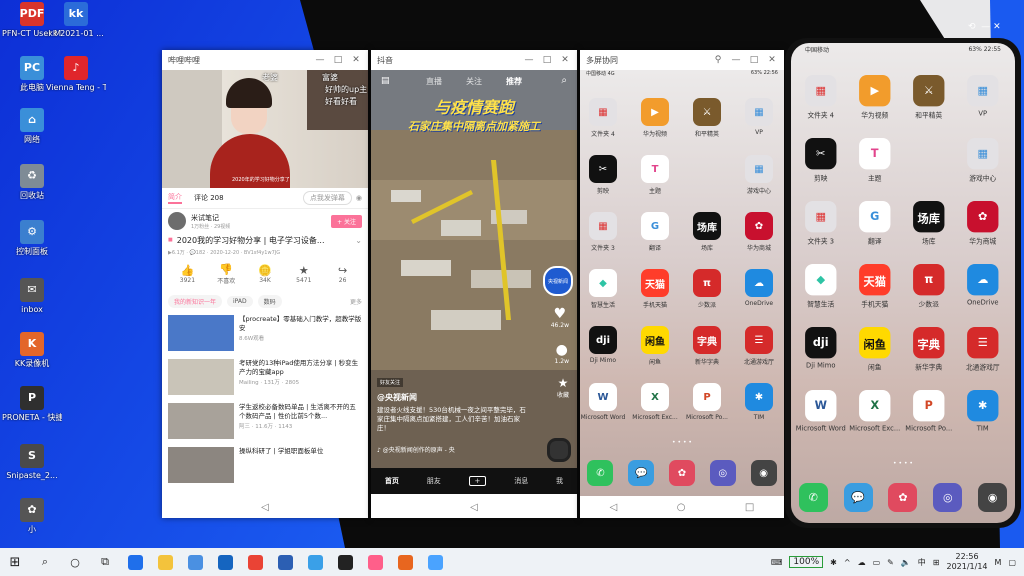  I want to click on bluetooth-icon: ✱, so click(833, 562).